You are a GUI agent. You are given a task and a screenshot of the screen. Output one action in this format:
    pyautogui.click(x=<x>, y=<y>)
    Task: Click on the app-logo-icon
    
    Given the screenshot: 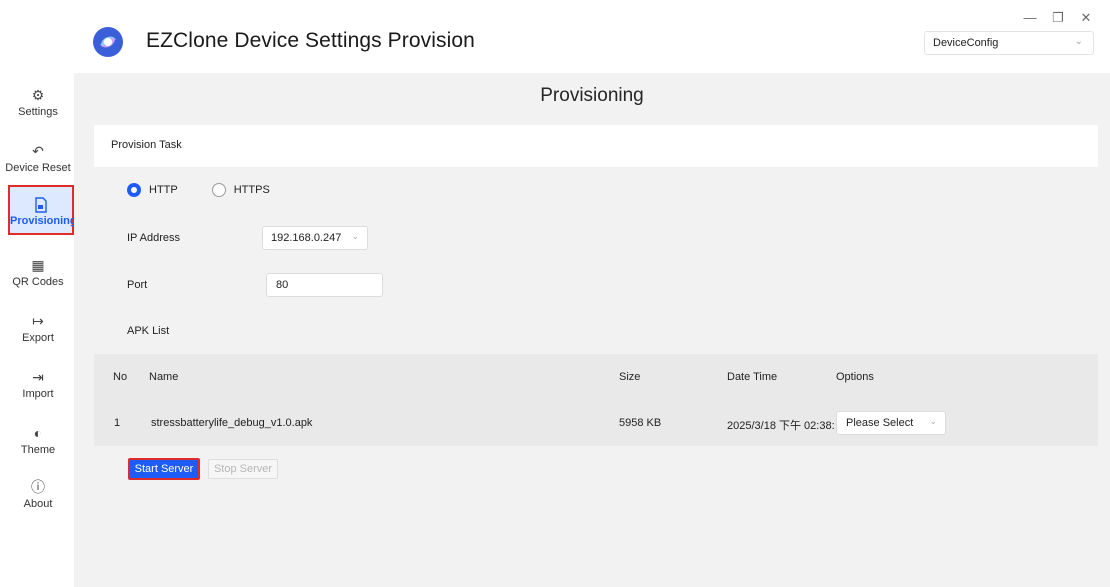 What is the action you would take?
    pyautogui.click(x=108, y=42)
    